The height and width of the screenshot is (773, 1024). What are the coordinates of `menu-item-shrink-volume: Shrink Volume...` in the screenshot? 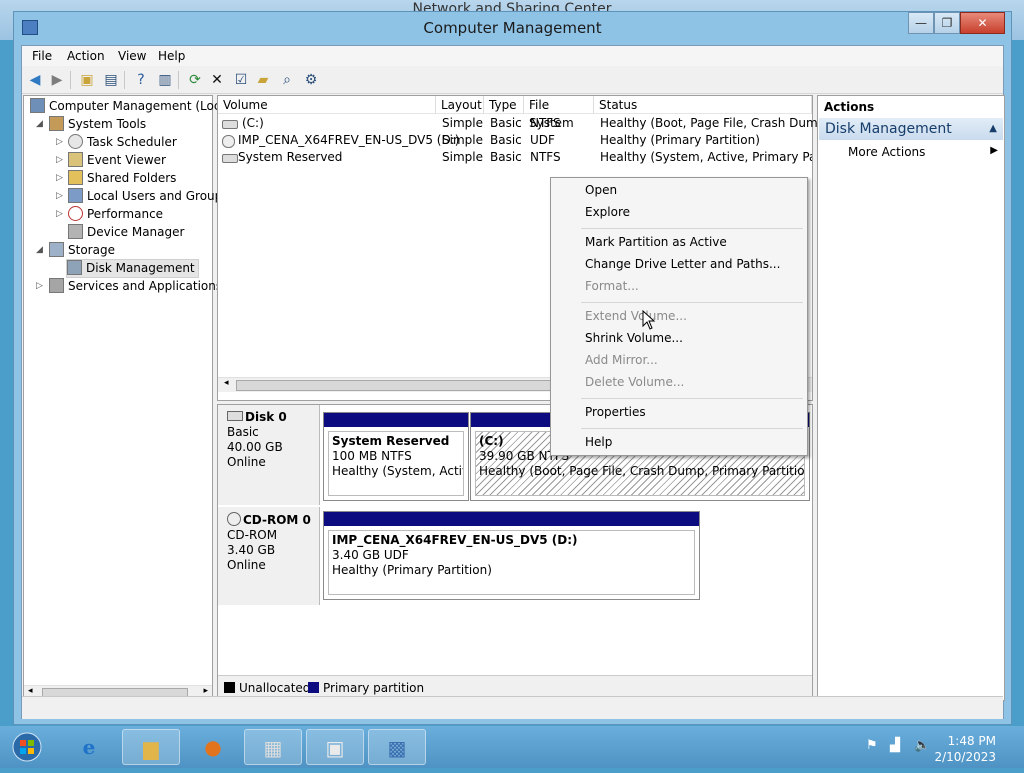 It's located at (634, 338).